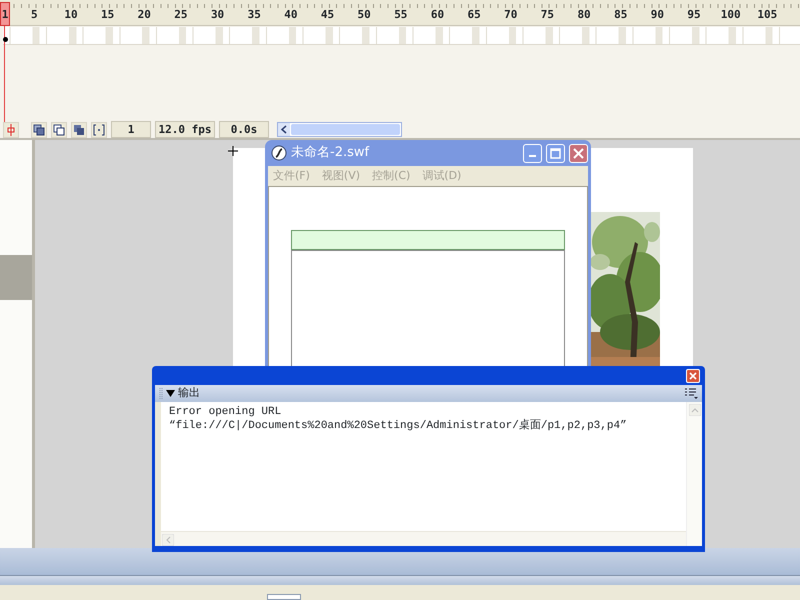  Describe the element at coordinates (107, 14) in the screenshot. I see `ruler-number: 15` at that location.